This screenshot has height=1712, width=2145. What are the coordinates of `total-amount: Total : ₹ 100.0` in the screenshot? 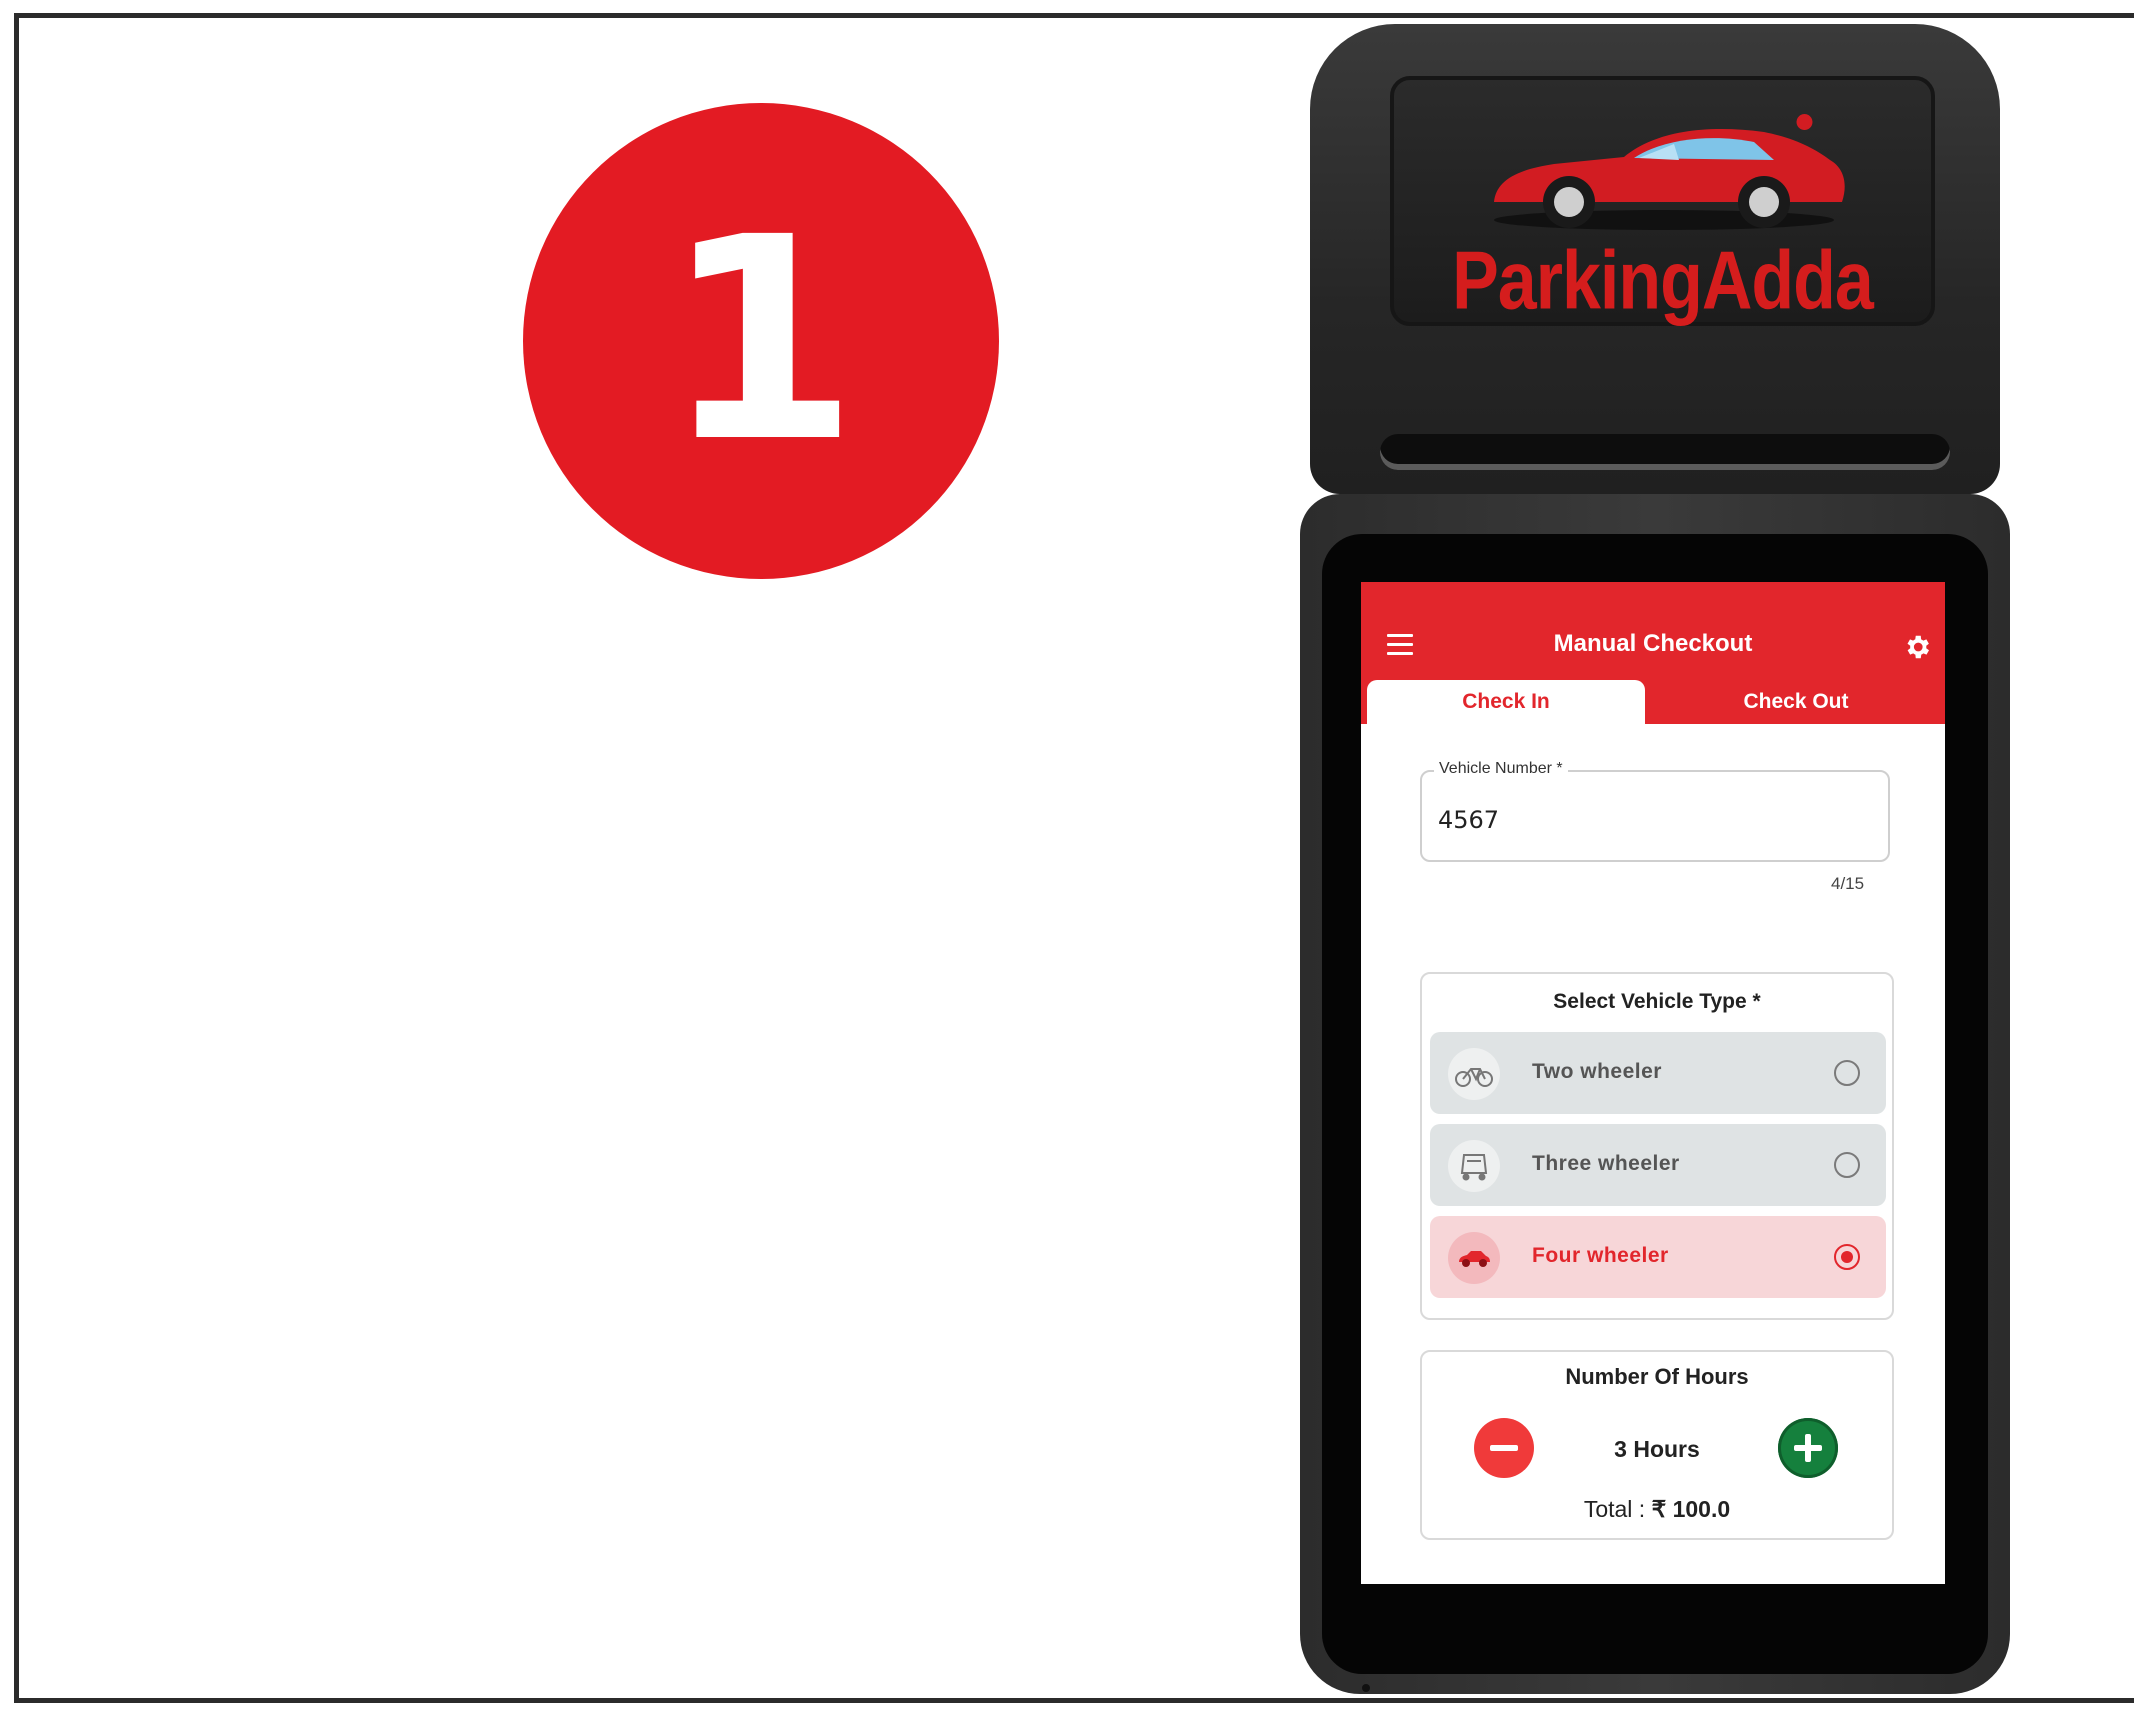 It's located at (1657, 1509).